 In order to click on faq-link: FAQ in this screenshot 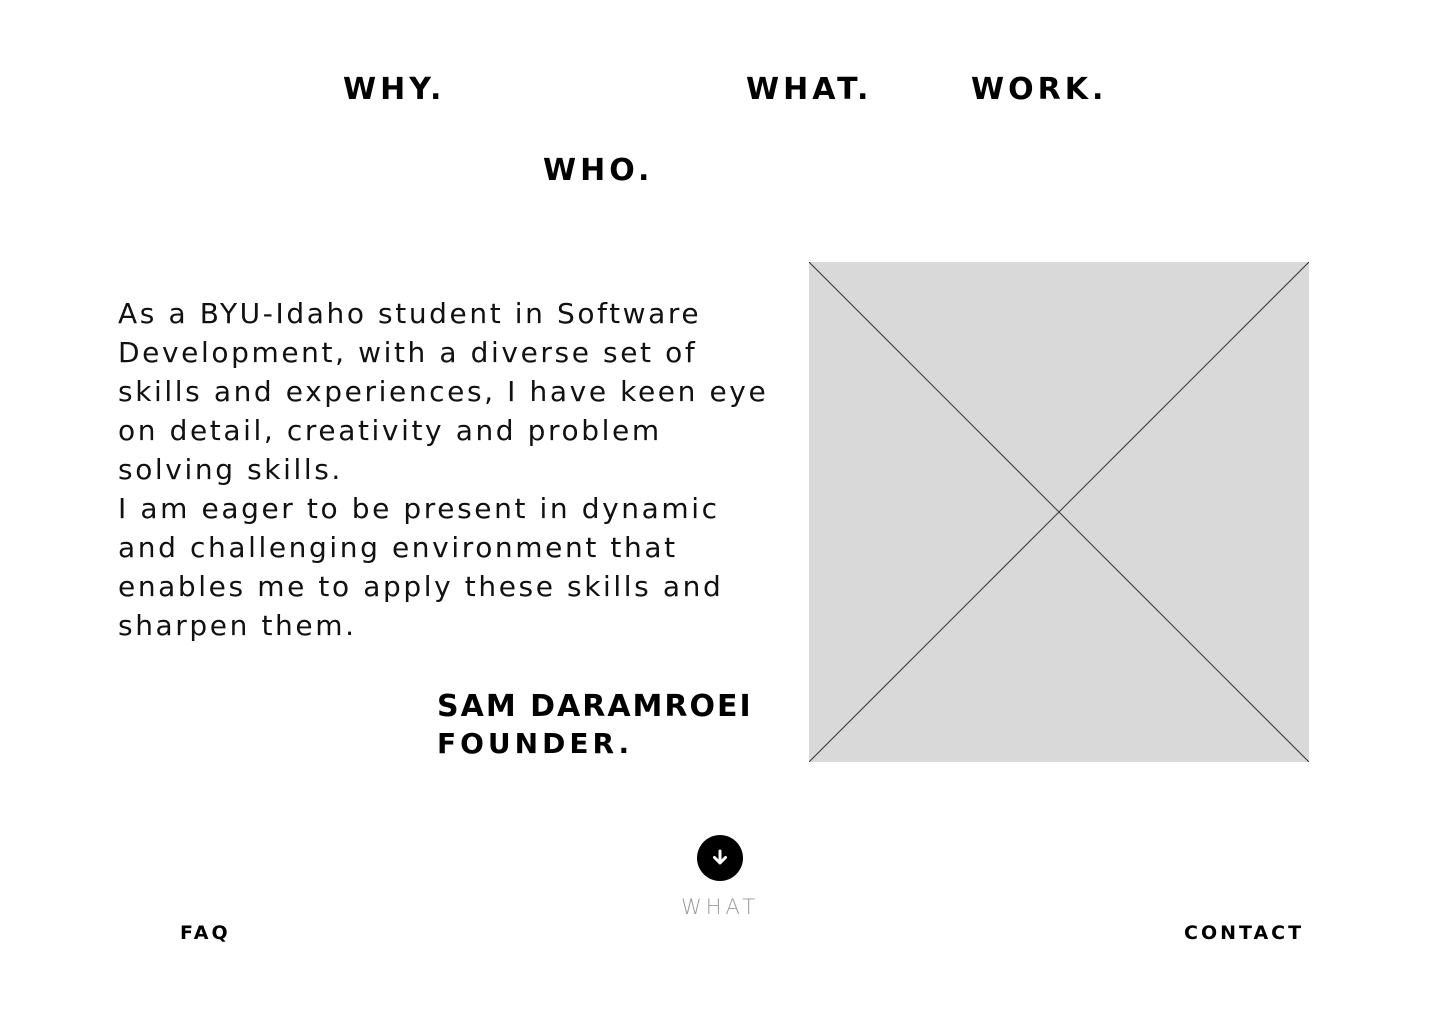, I will do `click(205, 933)`.